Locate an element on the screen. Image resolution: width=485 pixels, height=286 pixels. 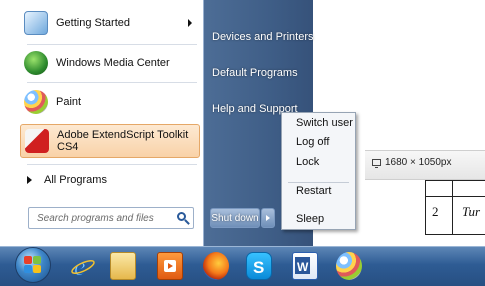
submenu-item-sleep: Sleep is located at coordinates (310, 219).